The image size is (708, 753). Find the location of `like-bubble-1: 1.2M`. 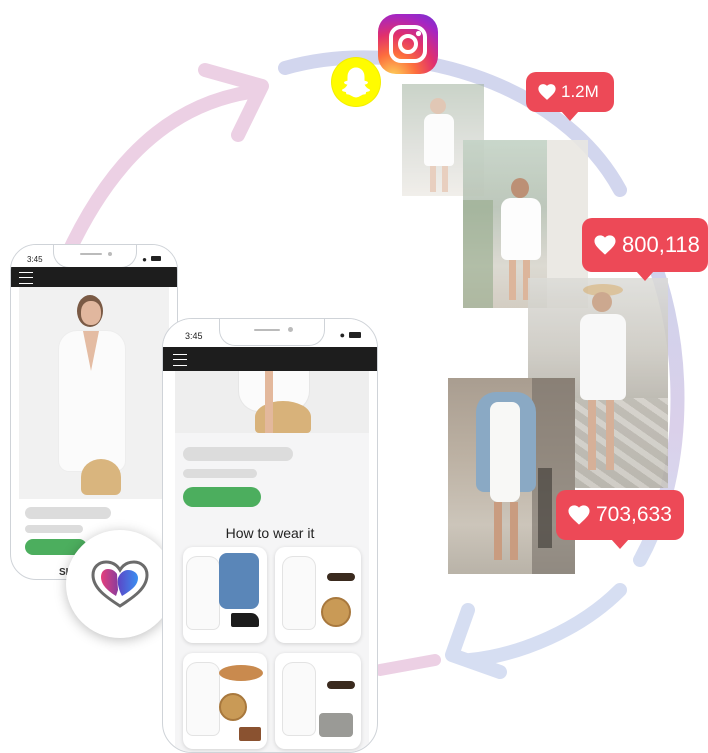

like-bubble-1: 1.2M is located at coordinates (570, 96).